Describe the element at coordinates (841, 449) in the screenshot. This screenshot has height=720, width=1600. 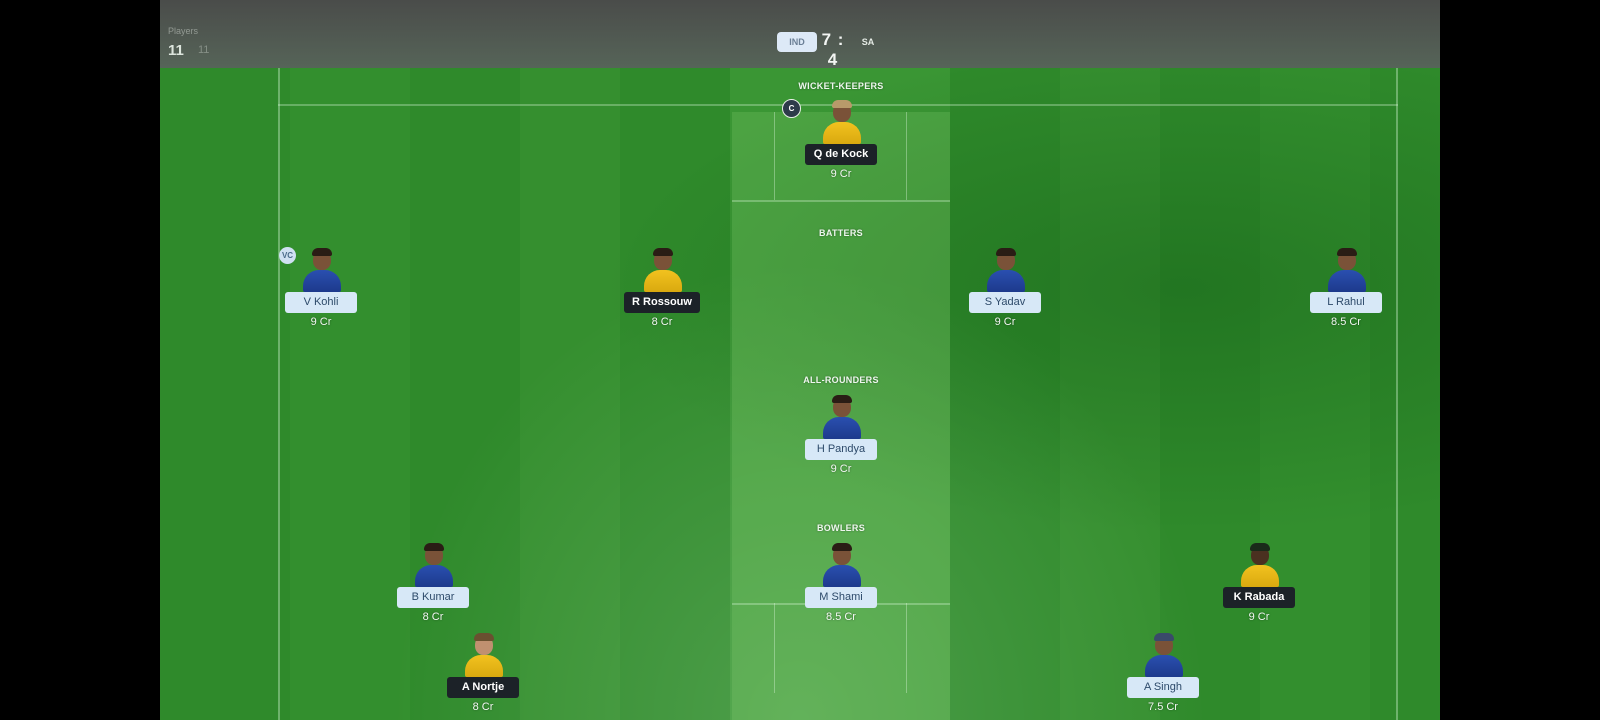
I see `player-name: H Pandya` at that location.